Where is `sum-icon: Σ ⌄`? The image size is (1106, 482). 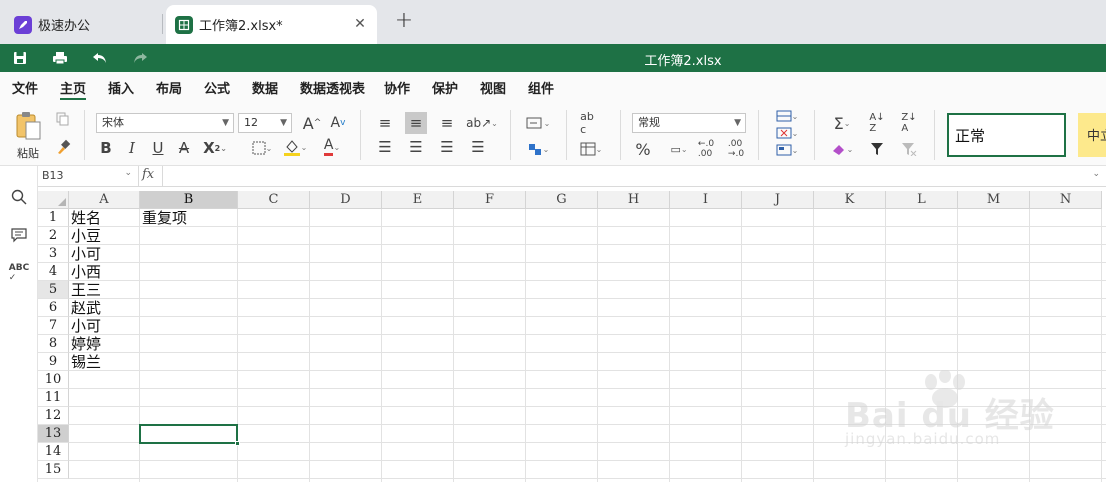
sum-icon: Σ ⌄ is located at coordinates (842, 123).